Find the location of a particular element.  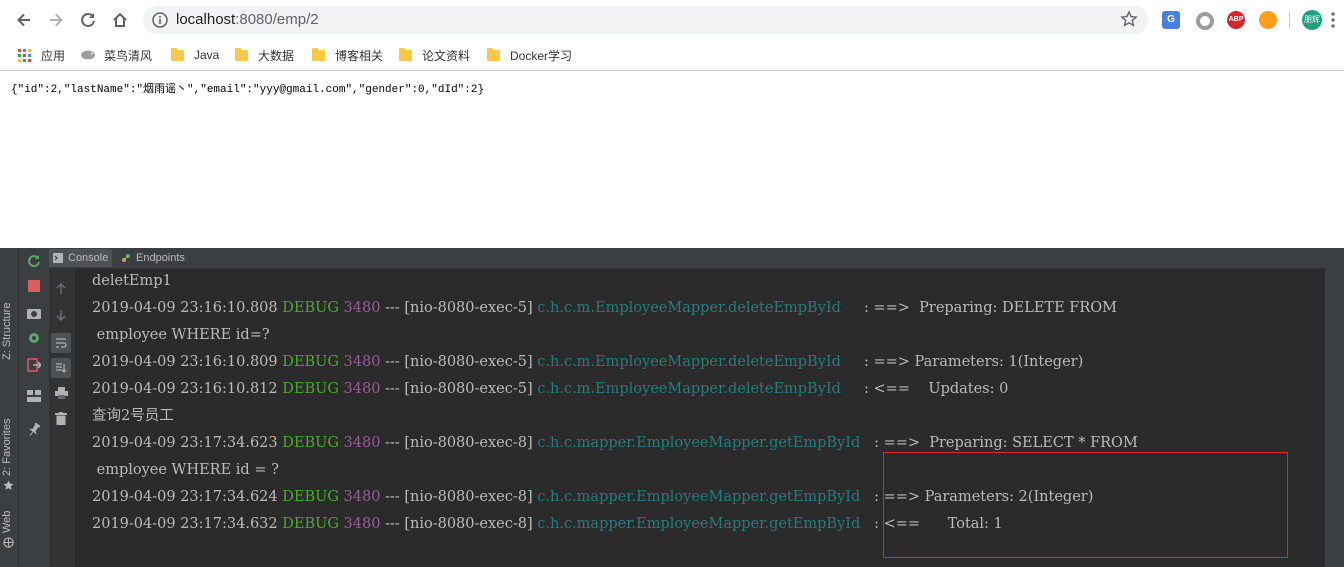

log-timestamp: 2019-04-09 23:16:10.808 is located at coordinates (185, 308).